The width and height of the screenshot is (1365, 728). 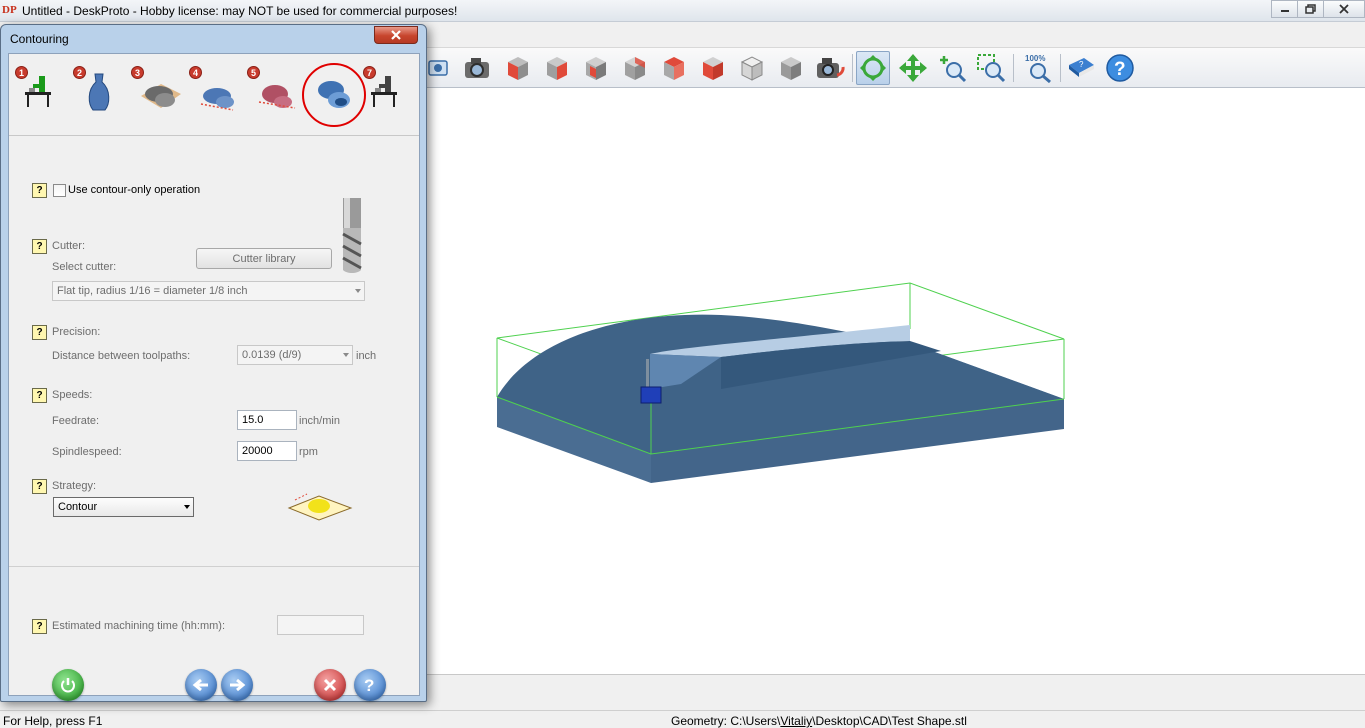 I want to click on view-front-button, so click(x=517, y=68).